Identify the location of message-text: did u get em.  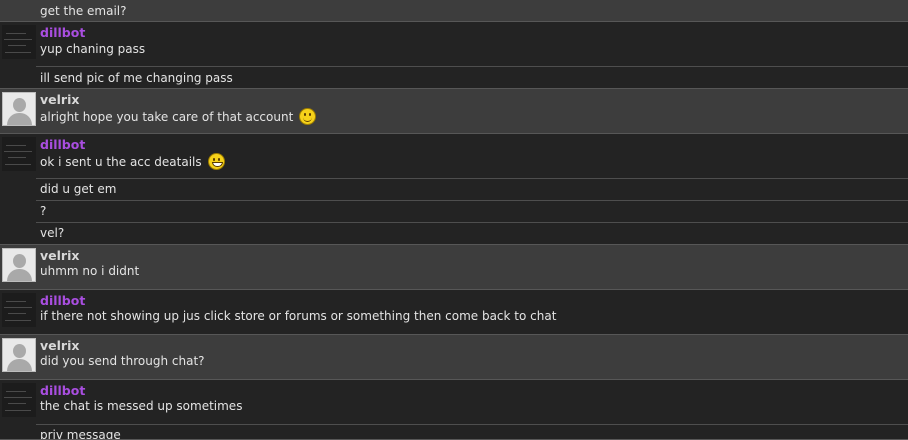
(78, 189).